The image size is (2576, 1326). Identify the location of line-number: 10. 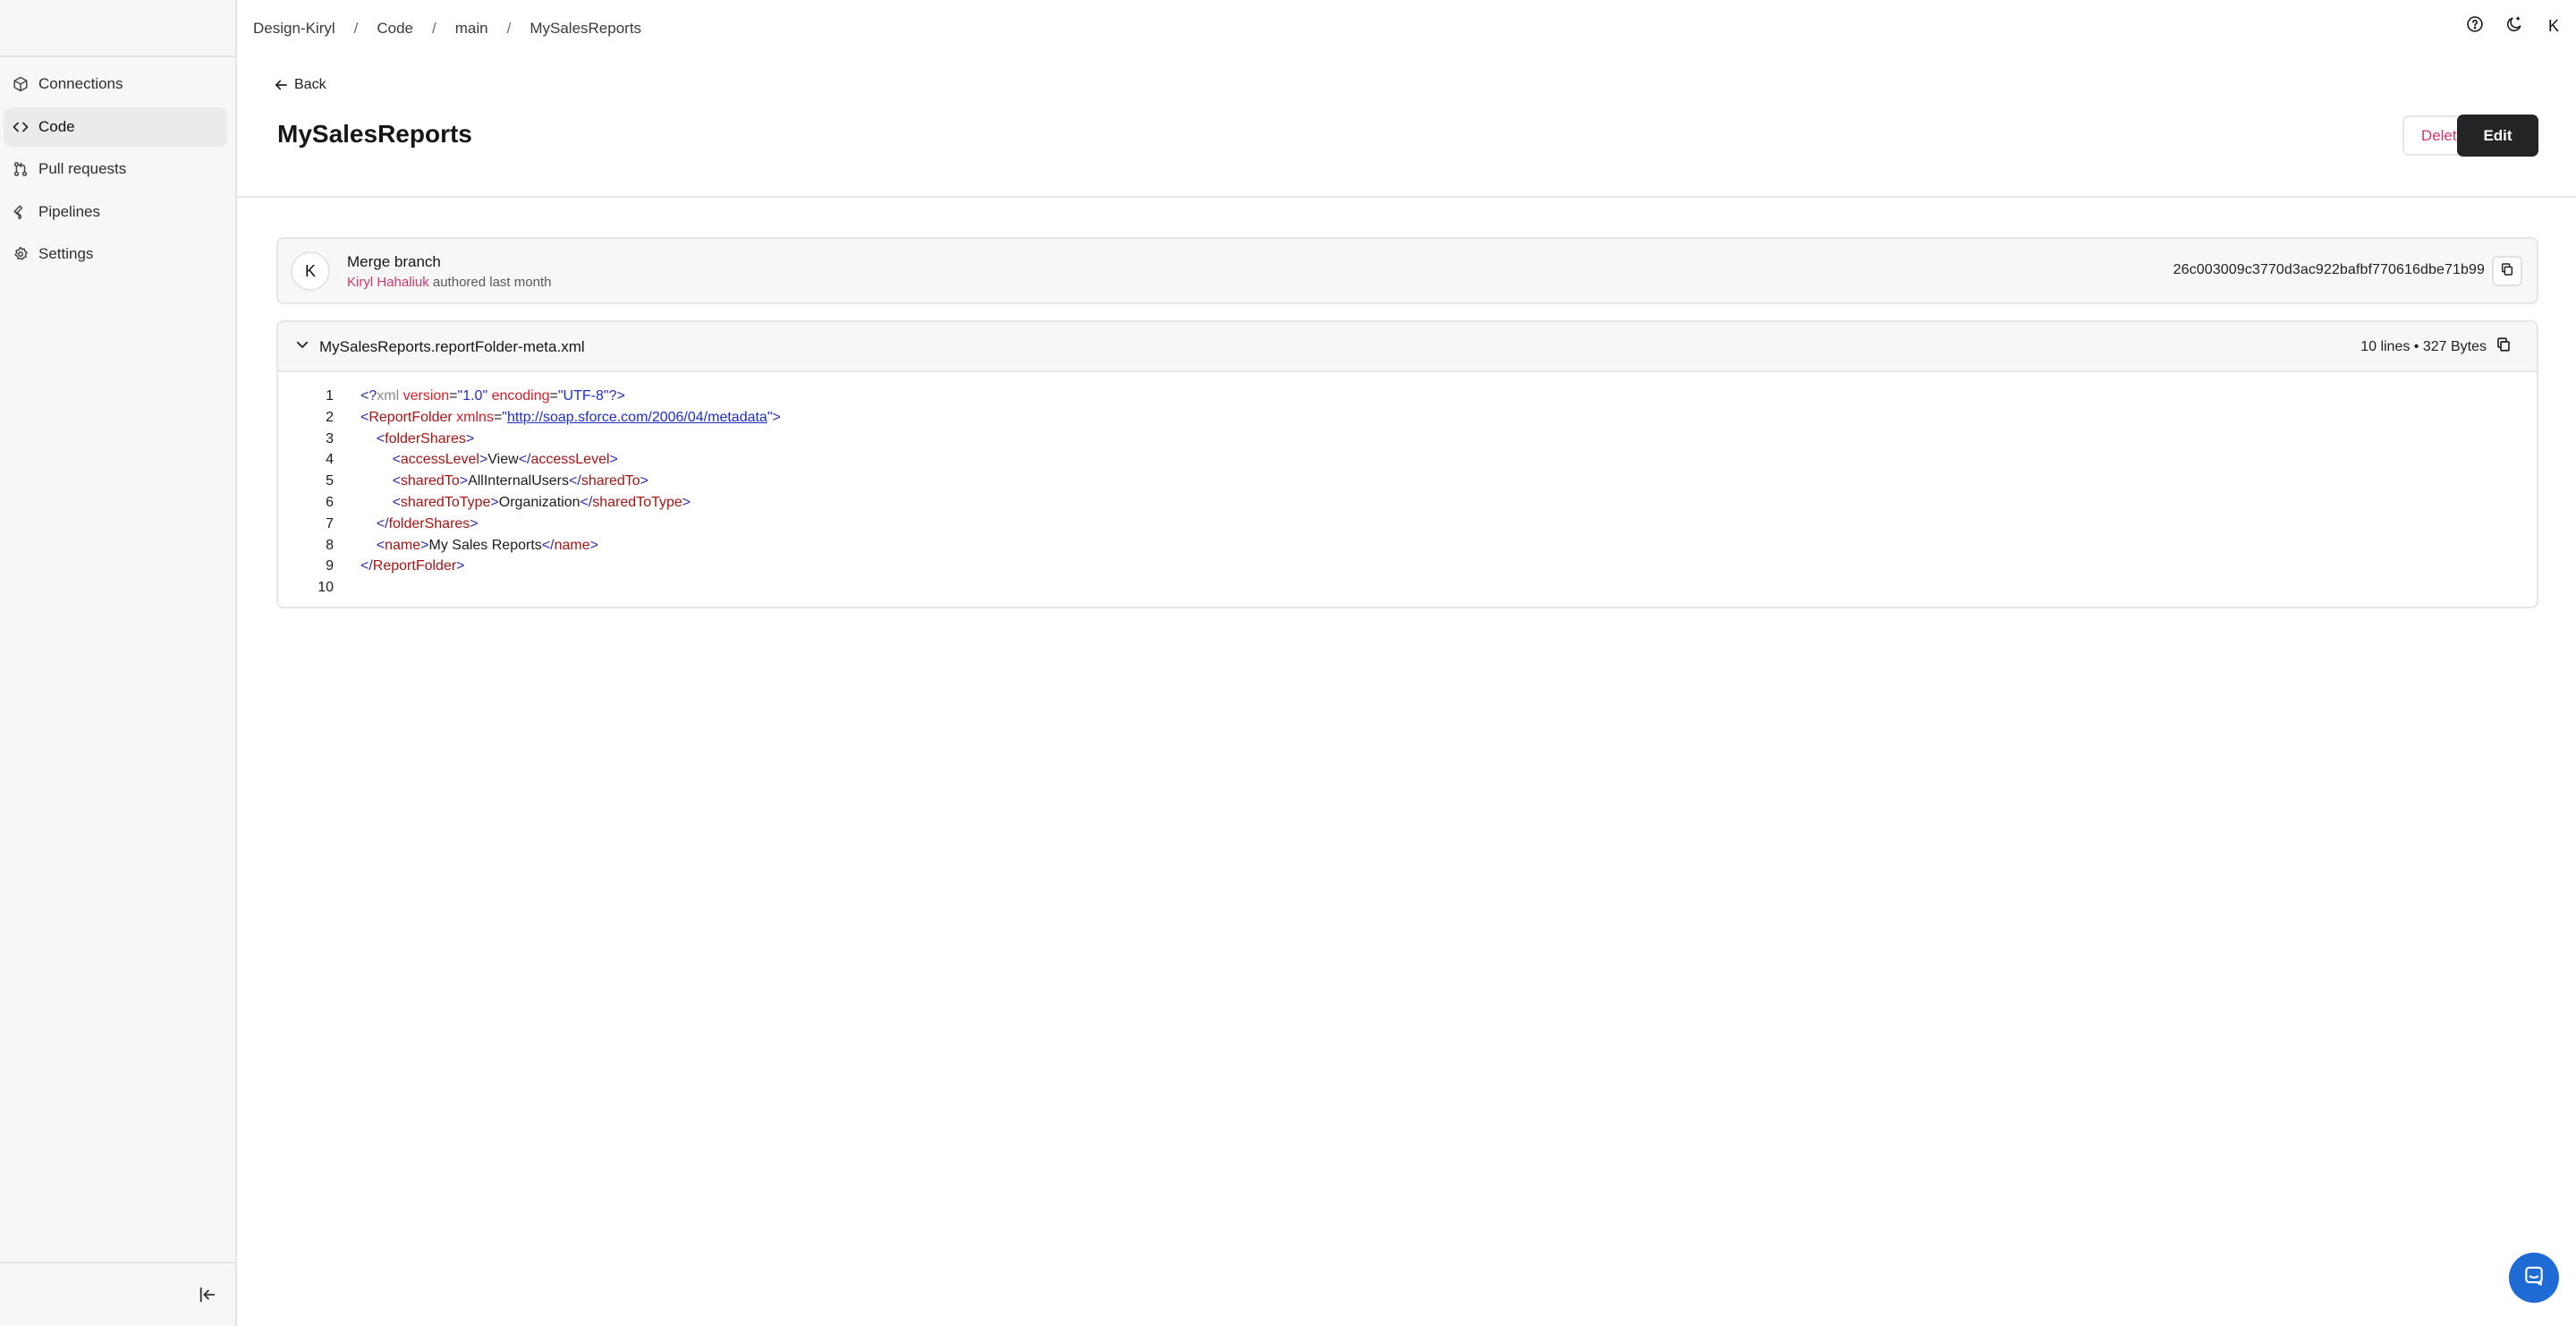
(326, 588).